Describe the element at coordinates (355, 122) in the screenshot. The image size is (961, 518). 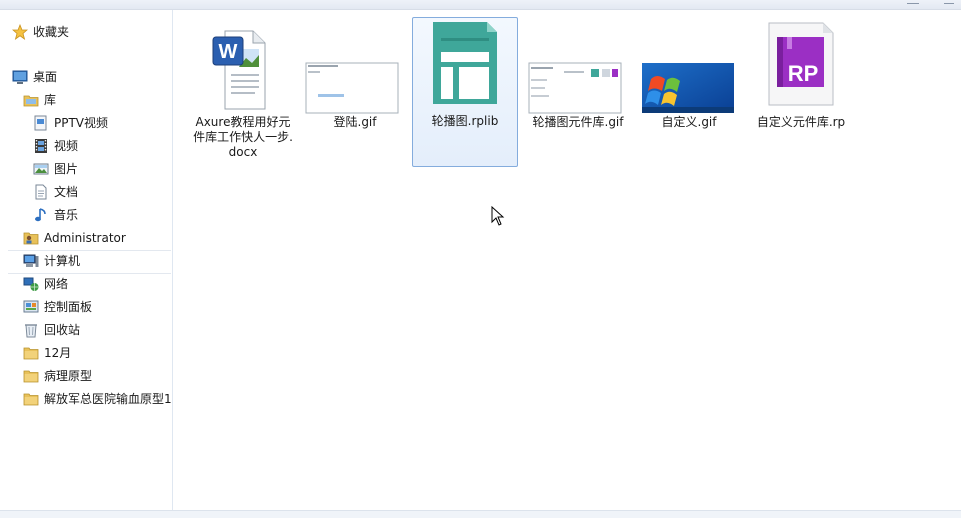
I see `file-name: 登陆.gif` at that location.